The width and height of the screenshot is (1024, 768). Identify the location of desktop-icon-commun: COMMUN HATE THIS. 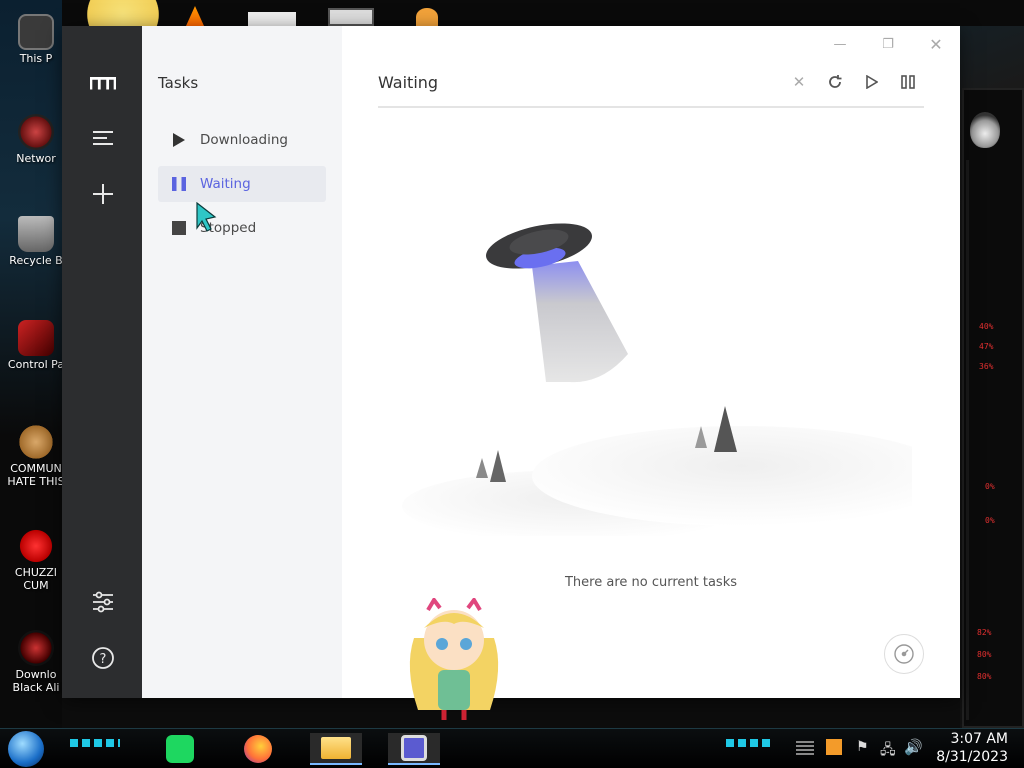
(36, 456).